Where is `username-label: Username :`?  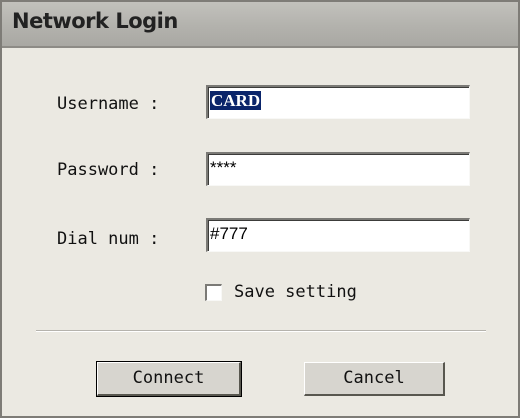
username-label: Username : is located at coordinates (108, 104).